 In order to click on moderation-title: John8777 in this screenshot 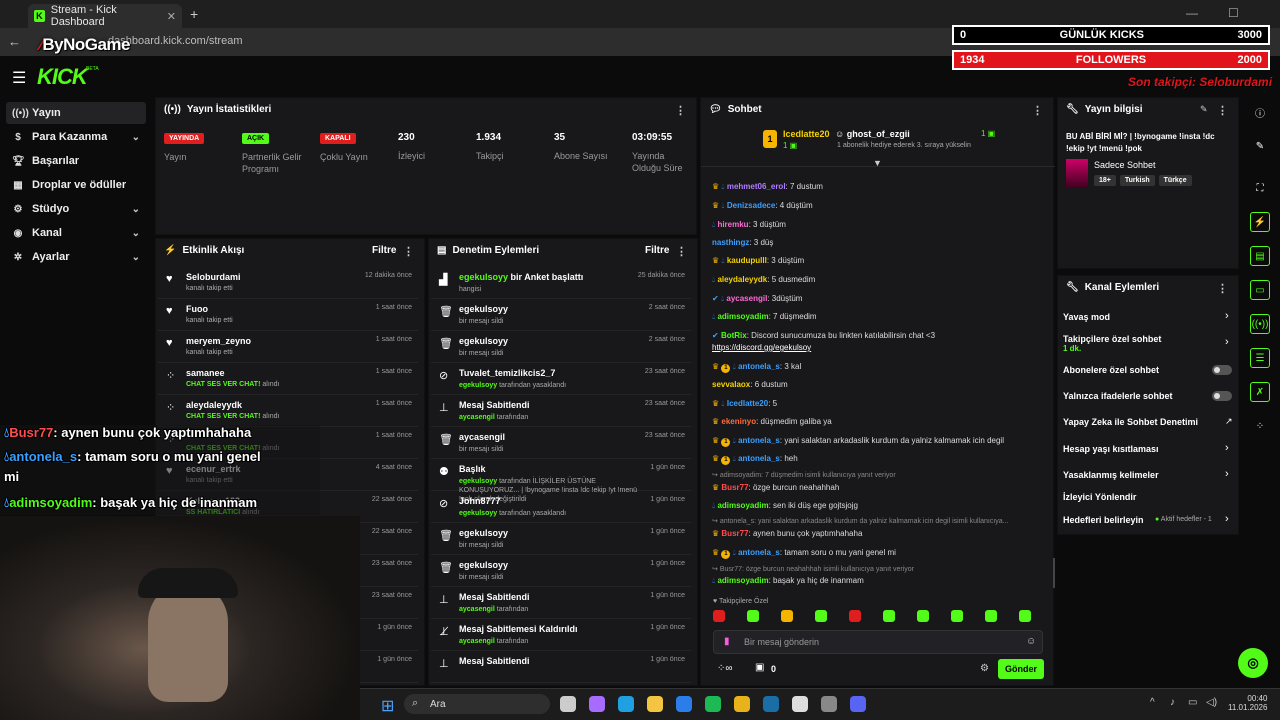, I will do `click(480, 501)`.